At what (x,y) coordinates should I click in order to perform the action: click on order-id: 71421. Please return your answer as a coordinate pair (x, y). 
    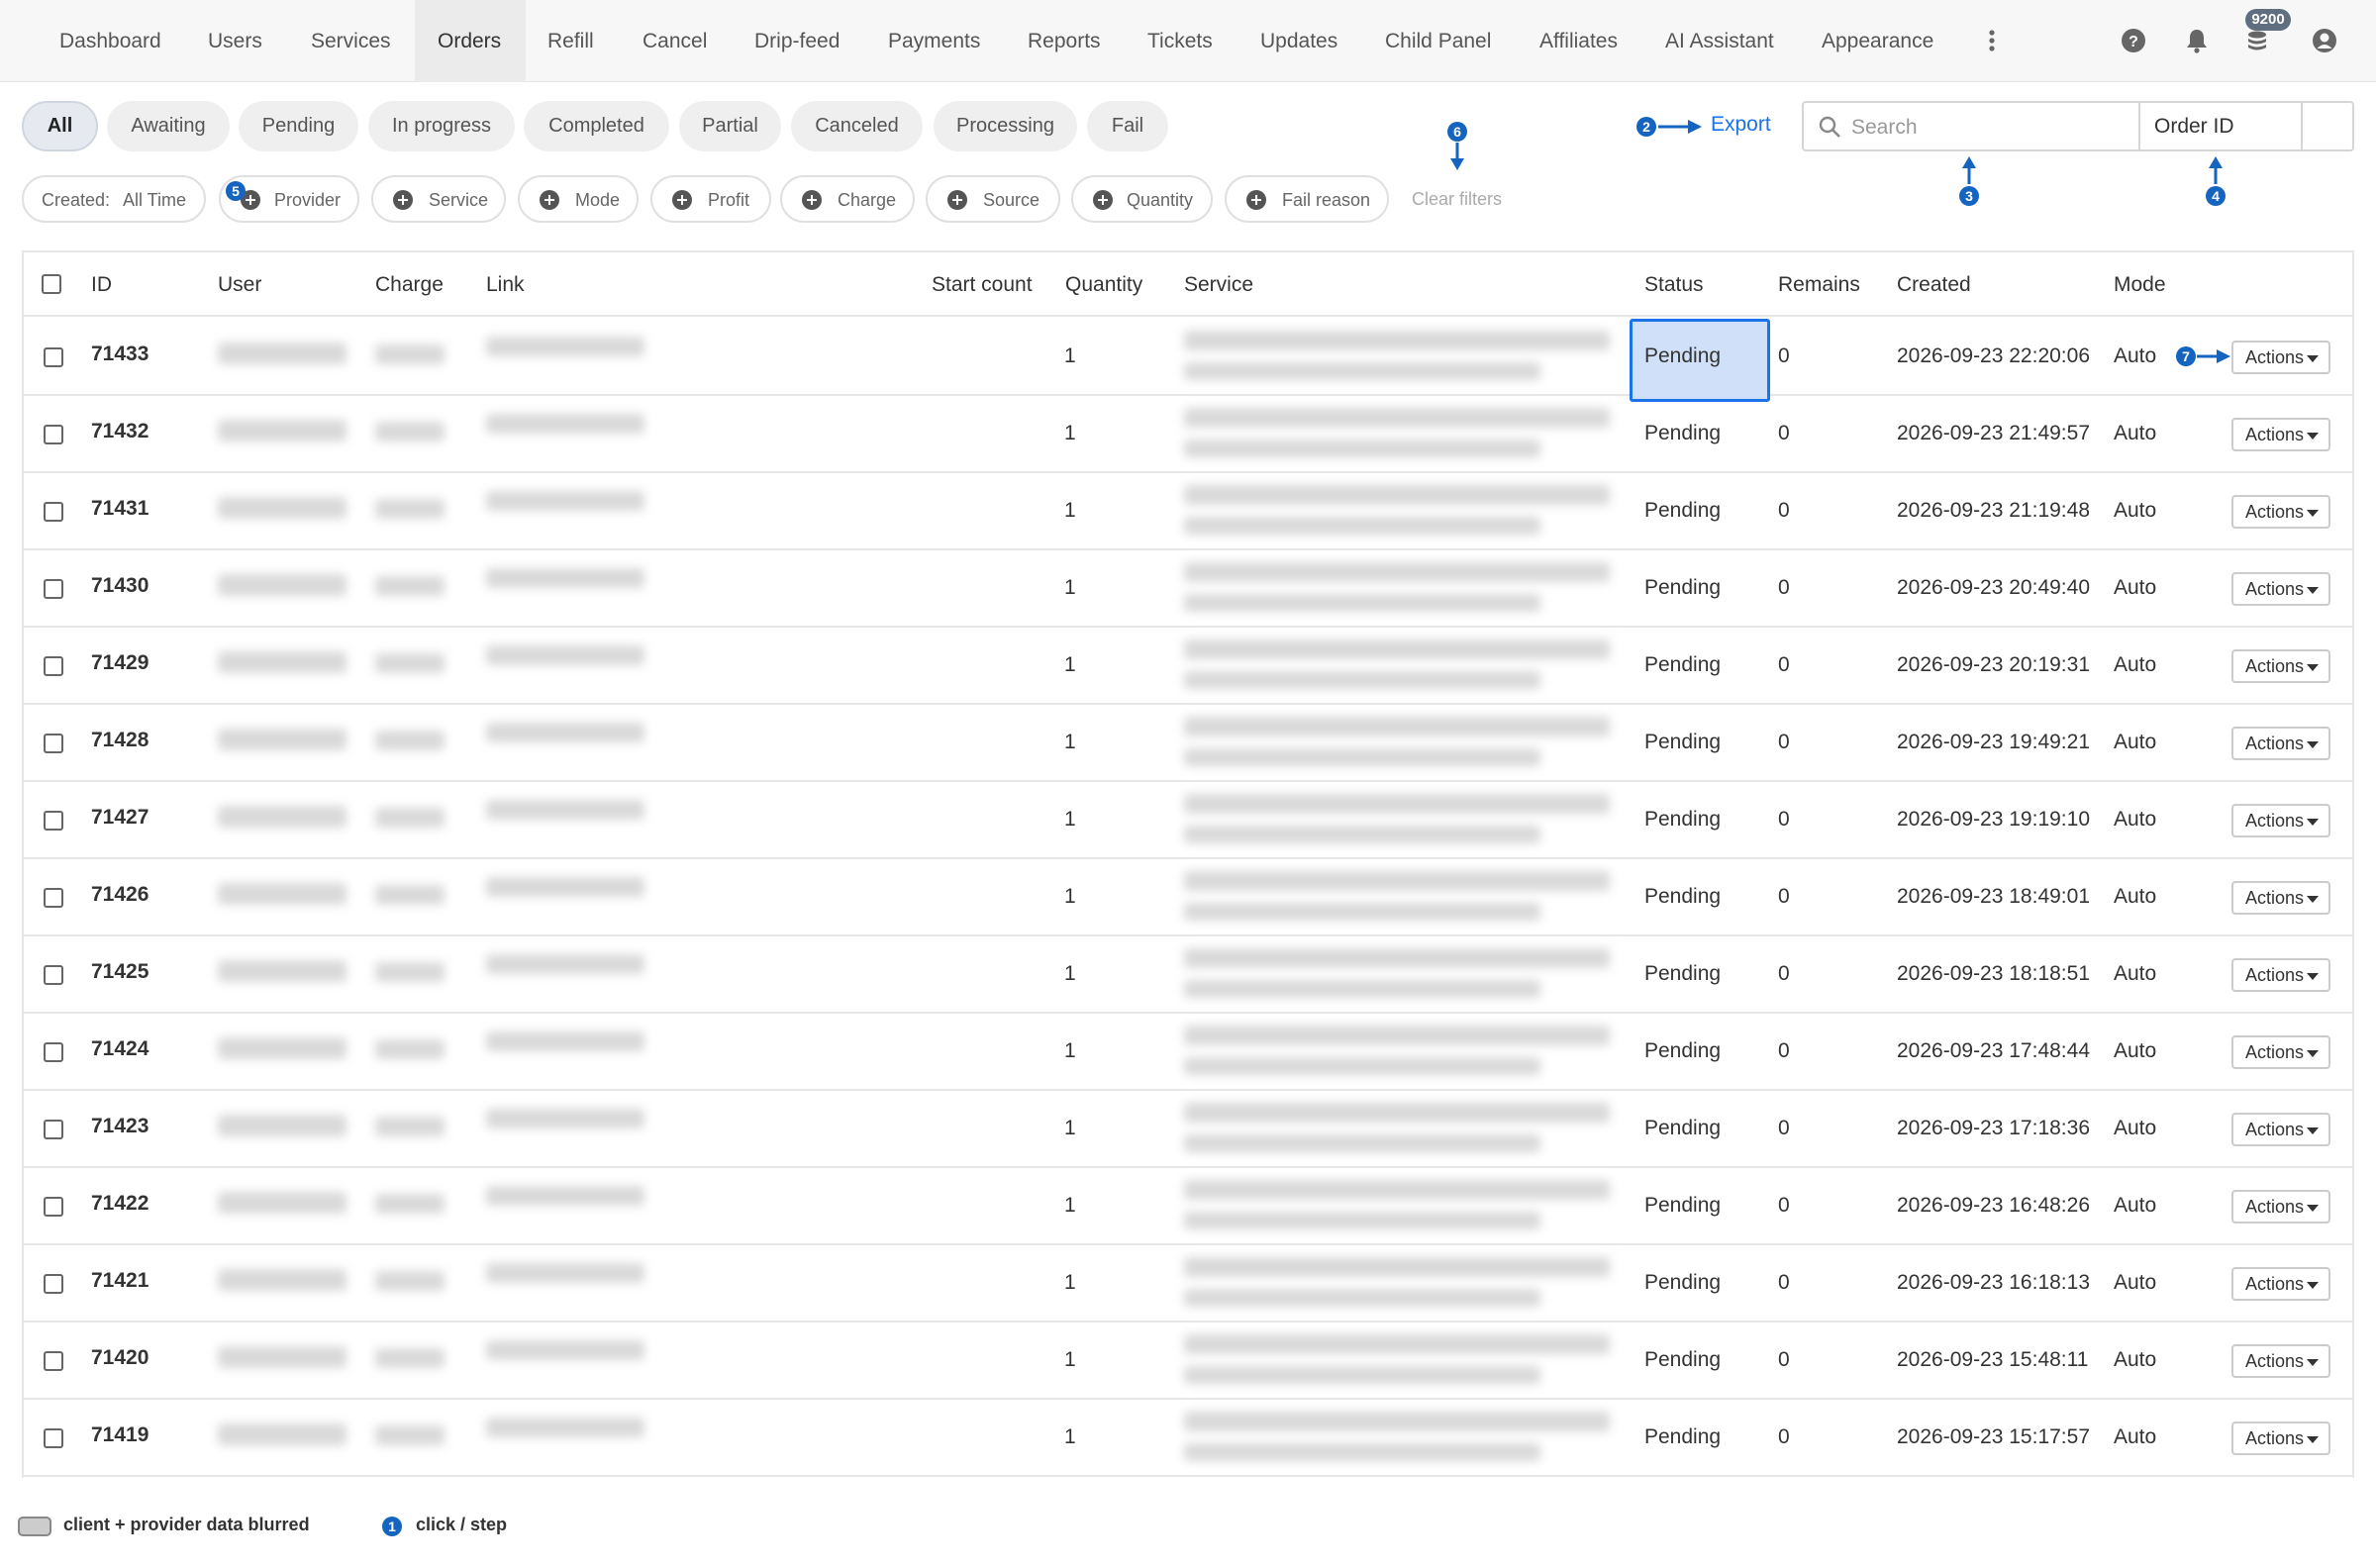
    Looking at the image, I should click on (119, 1281).